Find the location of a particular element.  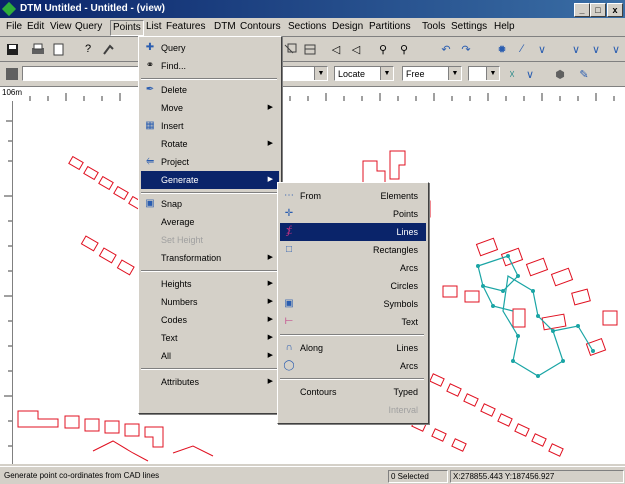

query-tool-icon: ? is located at coordinates (88, 49).